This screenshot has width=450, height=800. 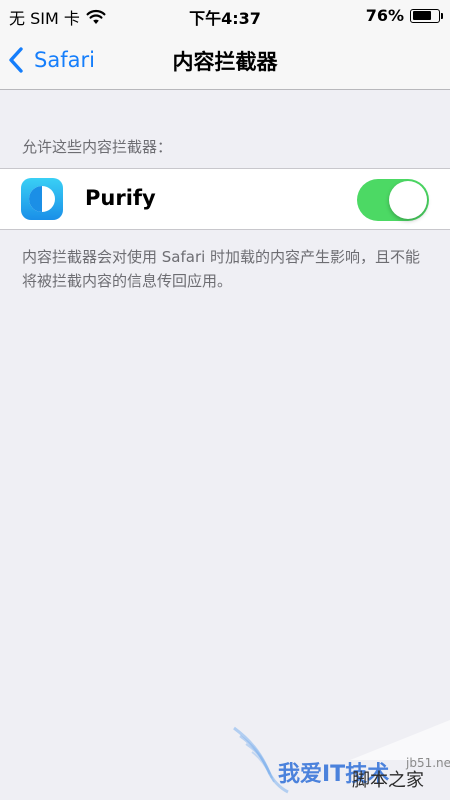 I want to click on watermark-sub: 脚本之家, so click(x=388, y=780).